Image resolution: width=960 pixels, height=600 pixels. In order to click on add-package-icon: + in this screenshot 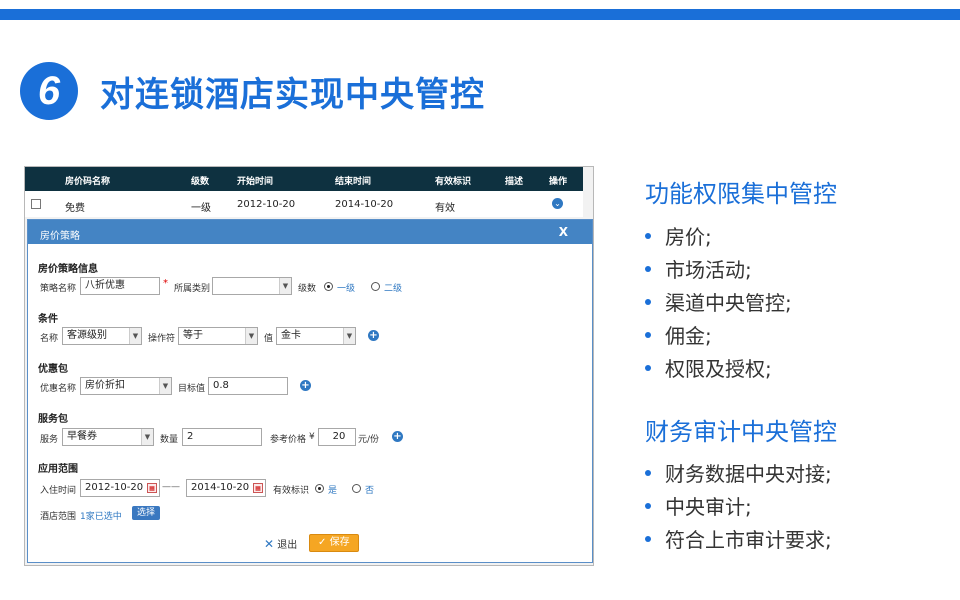, I will do `click(305, 385)`.